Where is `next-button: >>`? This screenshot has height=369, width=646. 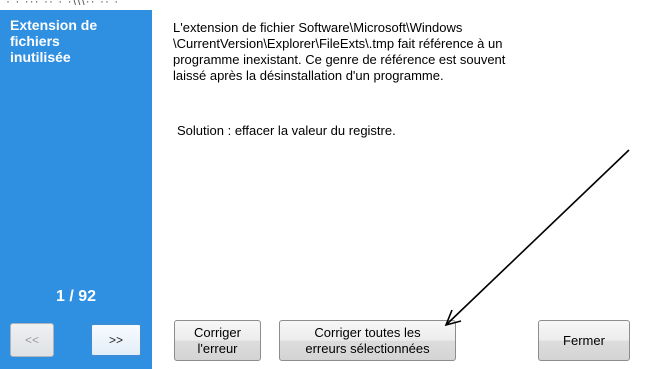 next-button: >> is located at coordinates (116, 340).